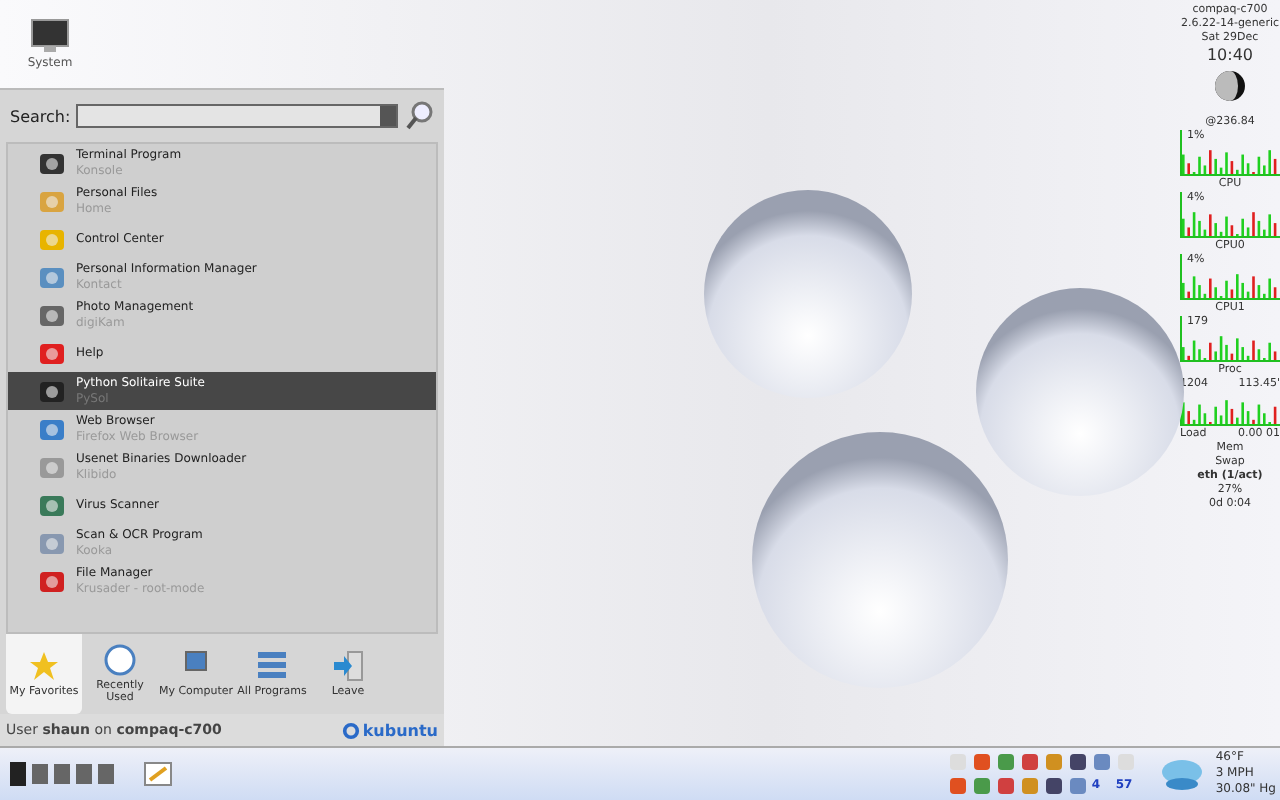 Image resolution: width=1280 pixels, height=800 pixels. I want to click on exit-icon, so click(348, 666).